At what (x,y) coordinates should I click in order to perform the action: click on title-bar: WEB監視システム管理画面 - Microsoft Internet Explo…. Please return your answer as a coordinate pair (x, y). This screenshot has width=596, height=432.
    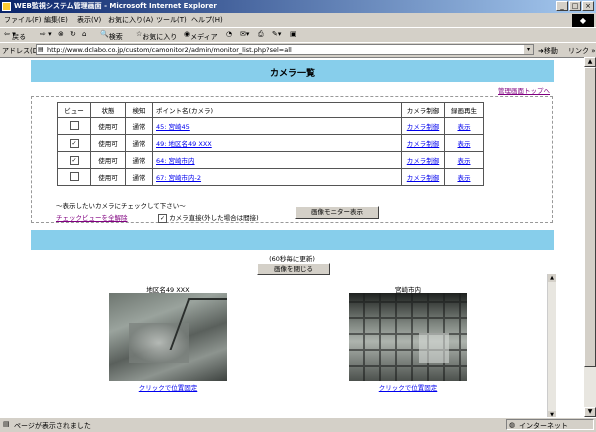
    Looking at the image, I should click on (298, 6).